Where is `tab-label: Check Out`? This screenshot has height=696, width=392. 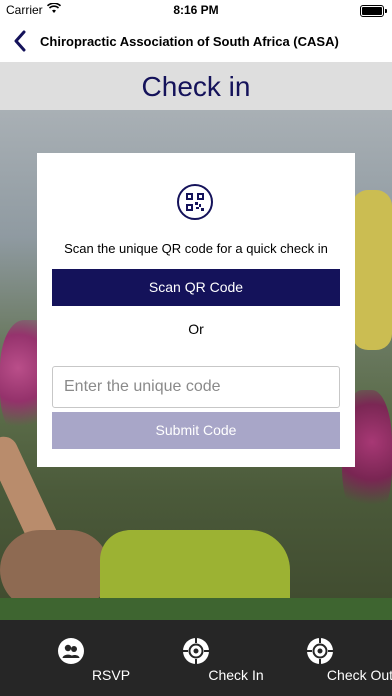 tab-label: Check Out is located at coordinates (359, 675).